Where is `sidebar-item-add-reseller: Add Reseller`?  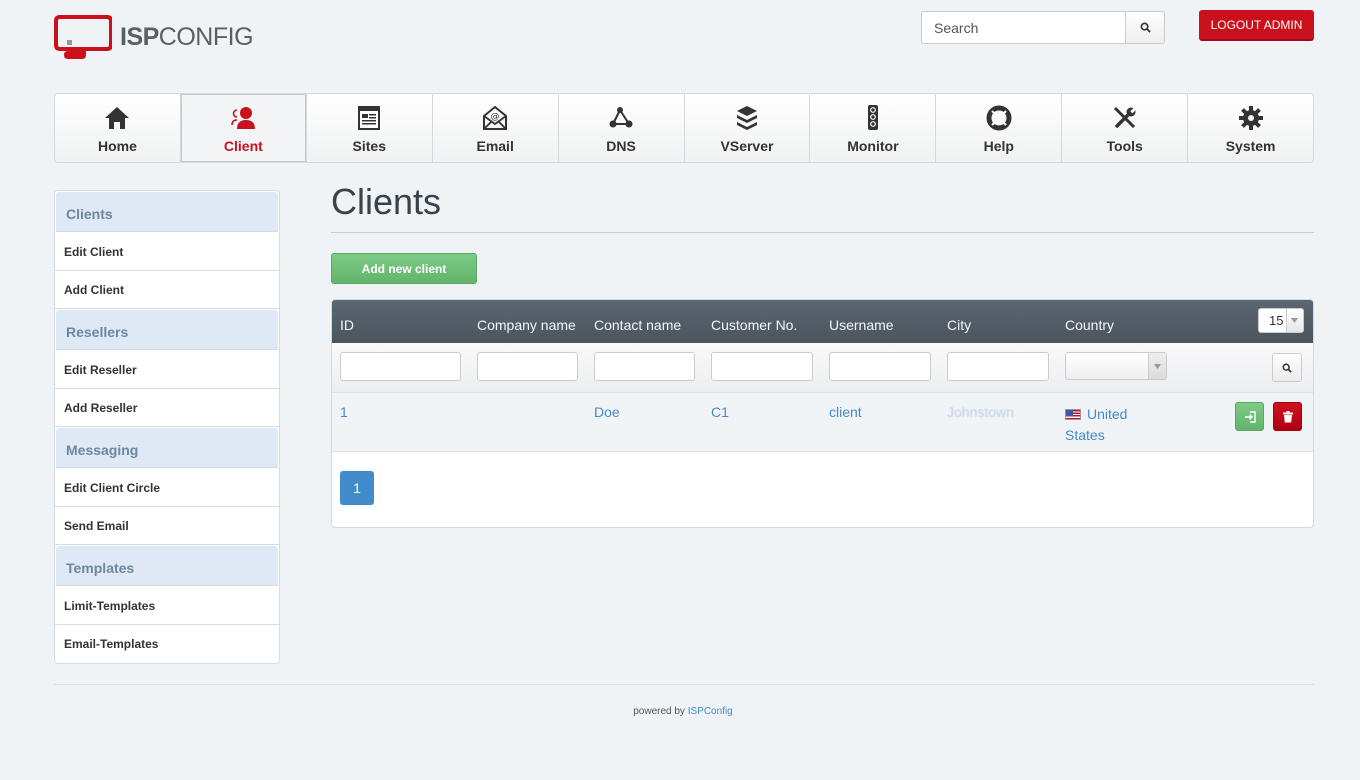
sidebar-item-add-reseller: Add Reseller is located at coordinates (167, 408).